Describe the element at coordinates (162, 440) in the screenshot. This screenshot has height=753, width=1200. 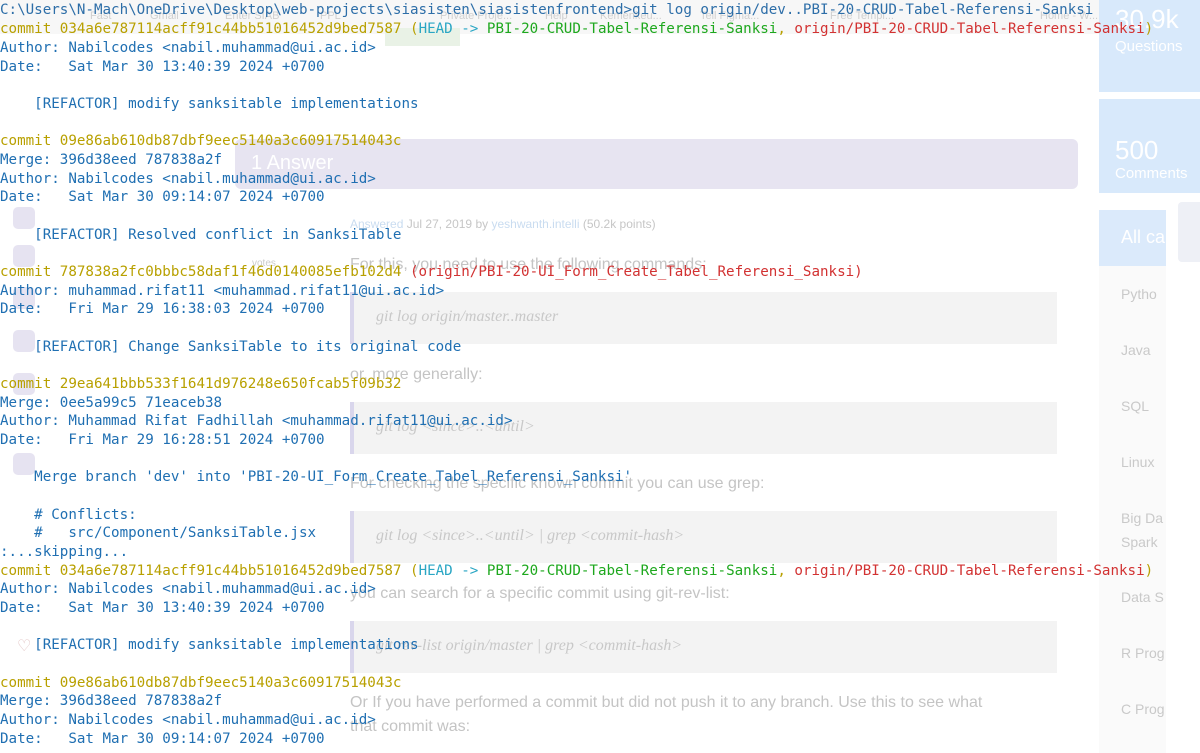
I see `date-line: Date: Fri Mar 29 16:28:51 2024 +0700` at that location.